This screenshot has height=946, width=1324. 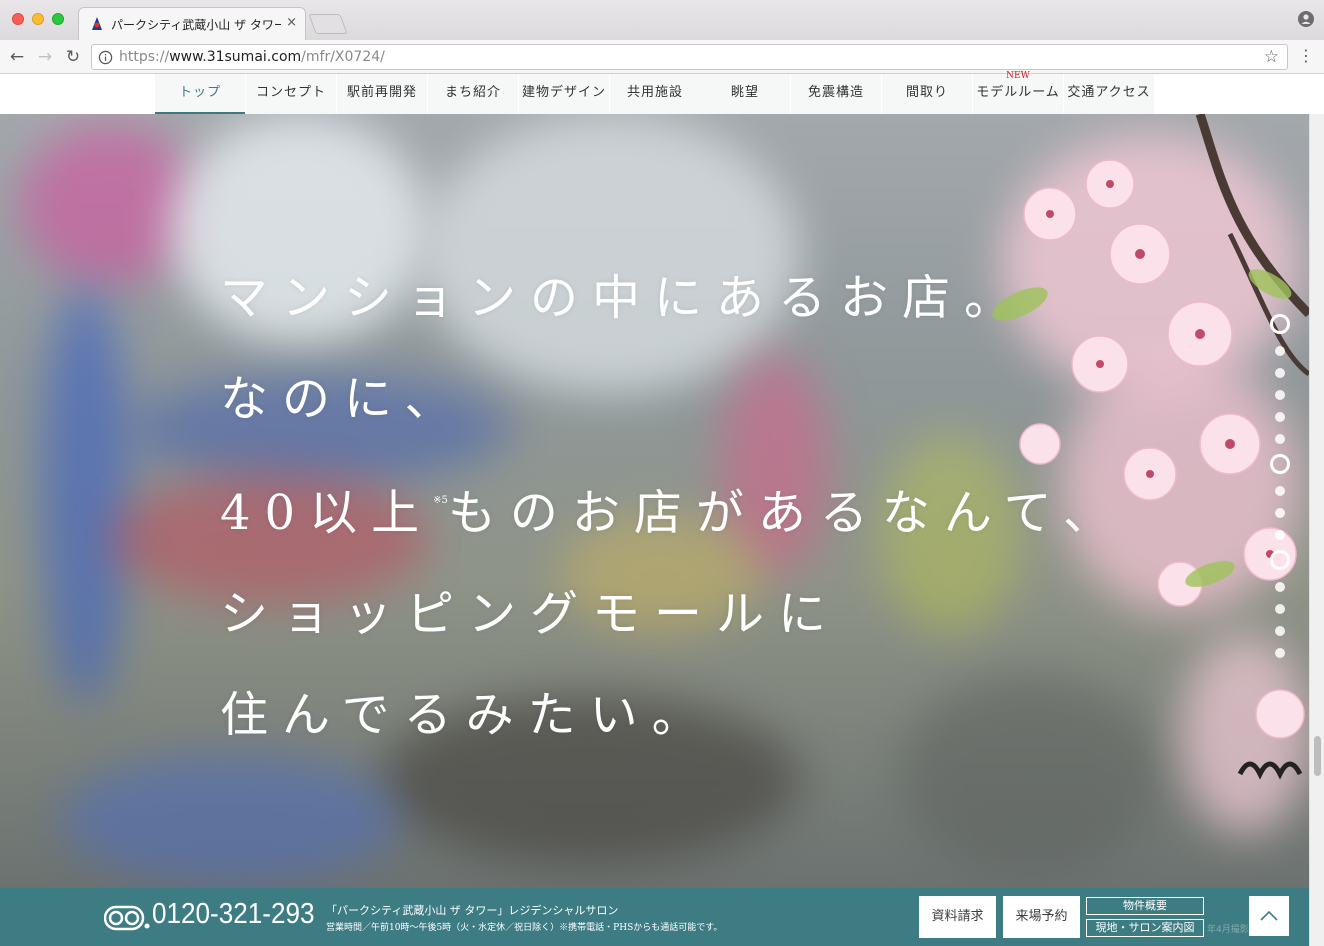 I want to click on hero-line-part: 40以上, so click(x=327, y=513).